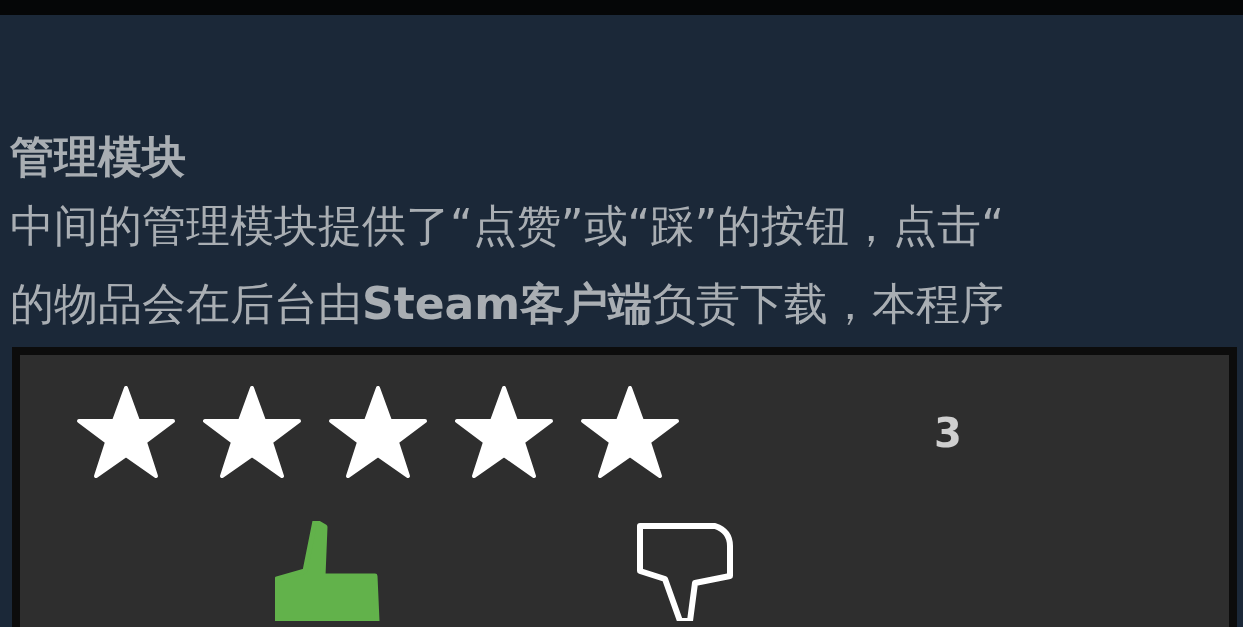  Describe the element at coordinates (508, 304) in the screenshot. I see `paragraph-line: 的物品会在后台由Steam客户端负责下载，本程序` at that location.